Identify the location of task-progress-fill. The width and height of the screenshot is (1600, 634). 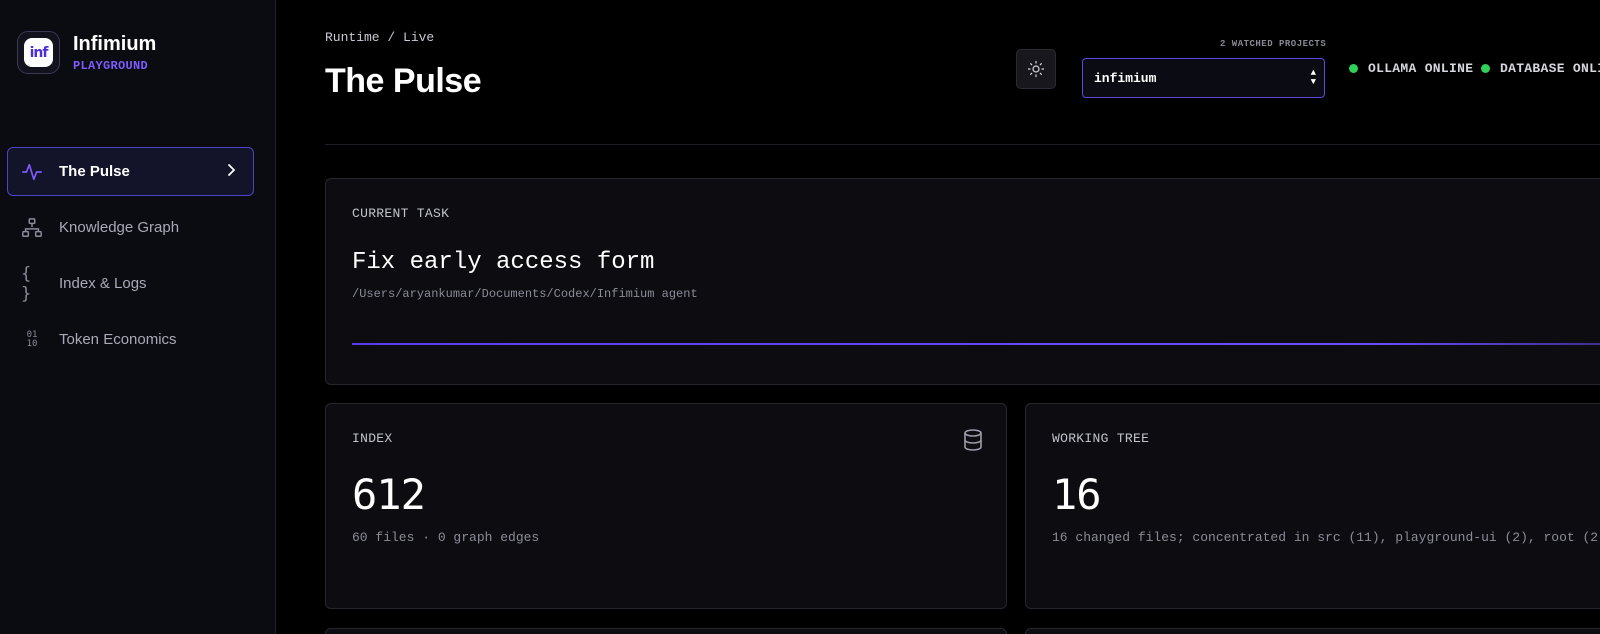
(976, 344).